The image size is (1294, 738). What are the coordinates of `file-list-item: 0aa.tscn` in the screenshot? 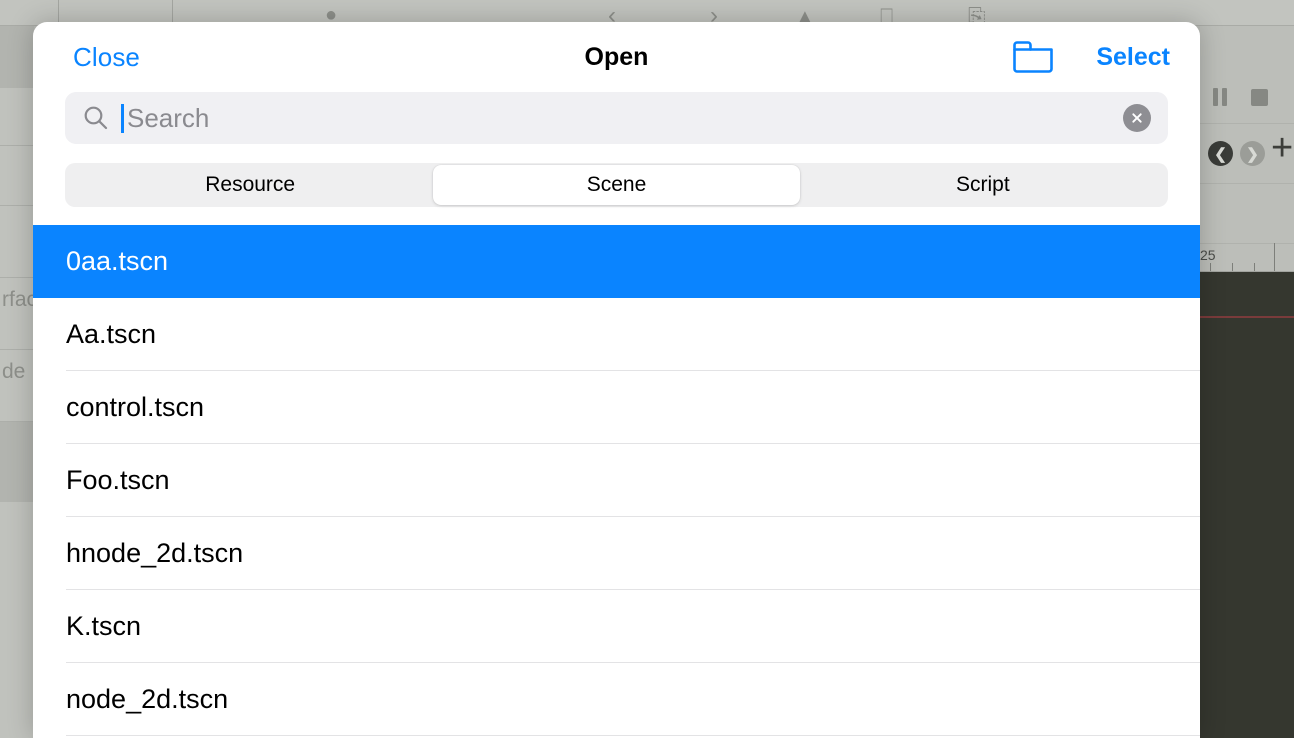 It's located at (616, 261).